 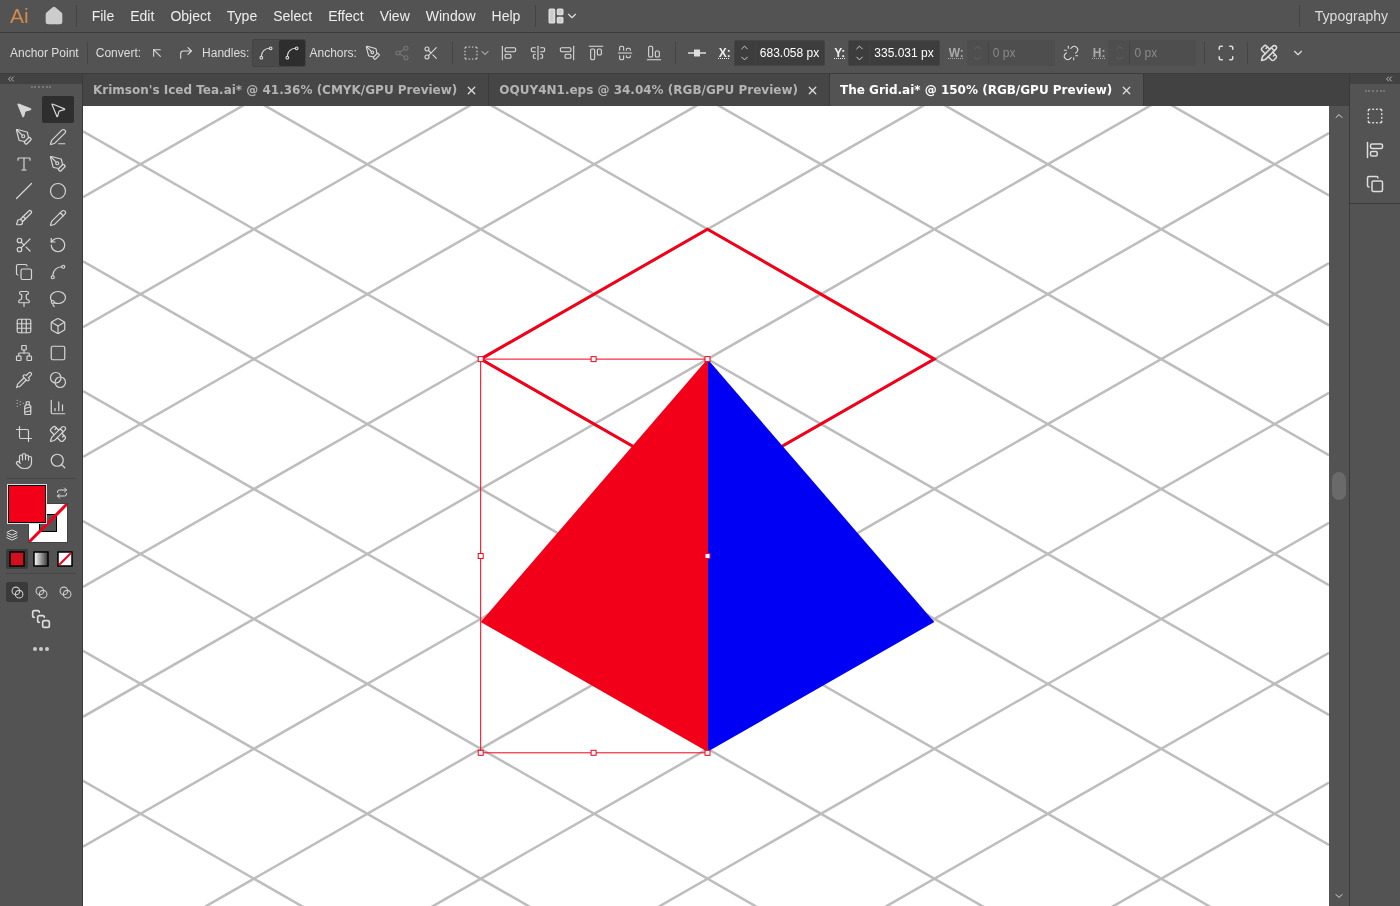 I want to click on more-icon, so click(x=41, y=649).